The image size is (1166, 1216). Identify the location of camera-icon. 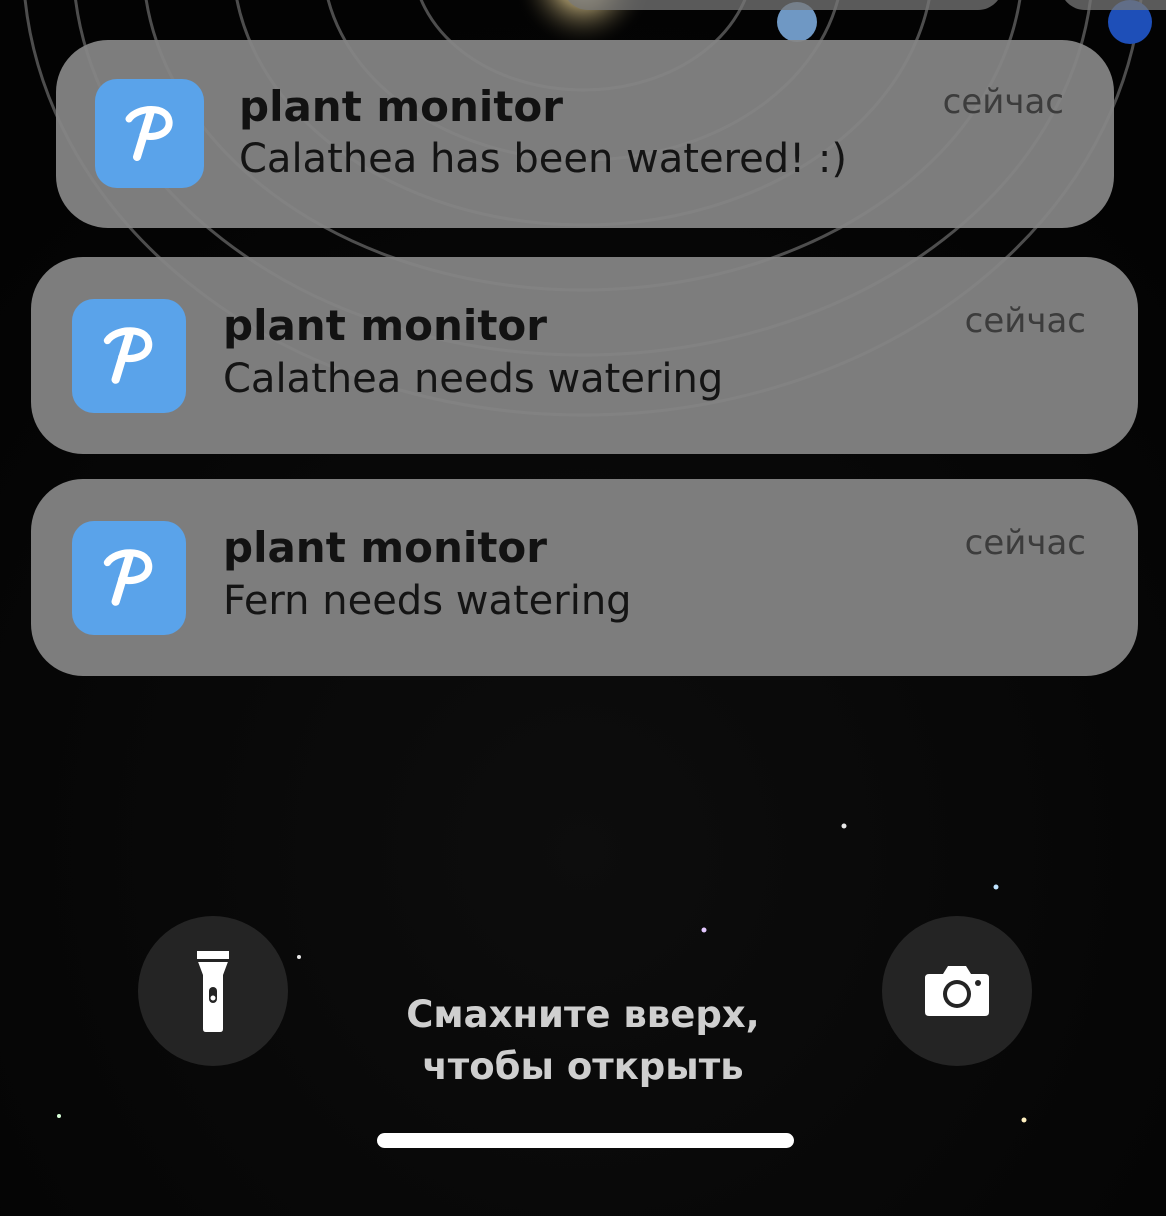
(957, 991).